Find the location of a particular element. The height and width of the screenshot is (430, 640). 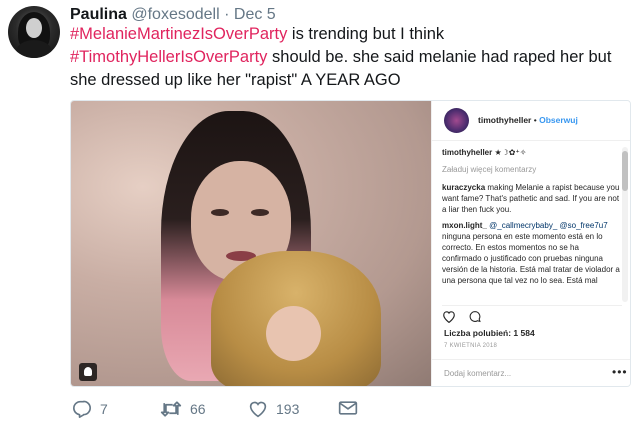

like-button: 193 is located at coordinates (273, 409).